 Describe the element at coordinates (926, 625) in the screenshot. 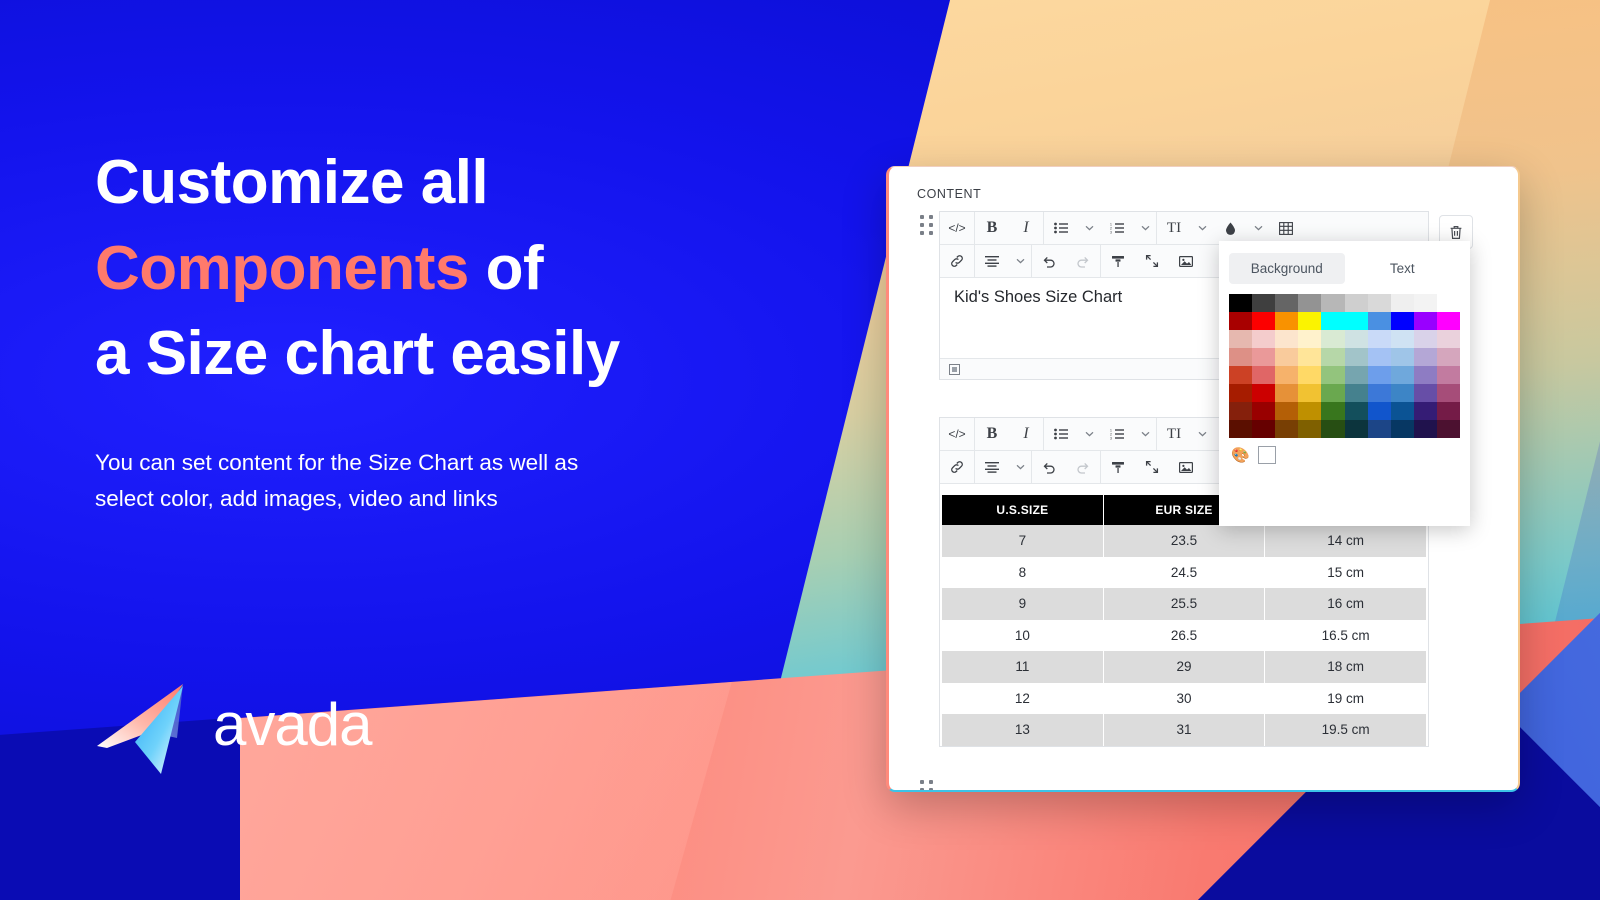

I see `drag-handle-table-block` at that location.